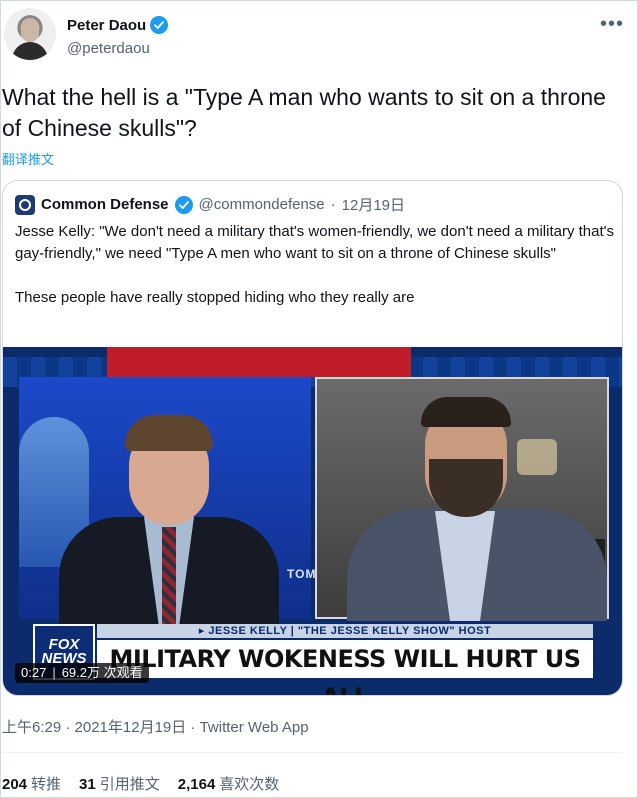 Image resolution: width=638 pixels, height=798 pixels. Describe the element at coordinates (34, 672) in the screenshot. I see `video-duration: 0:27` at that location.